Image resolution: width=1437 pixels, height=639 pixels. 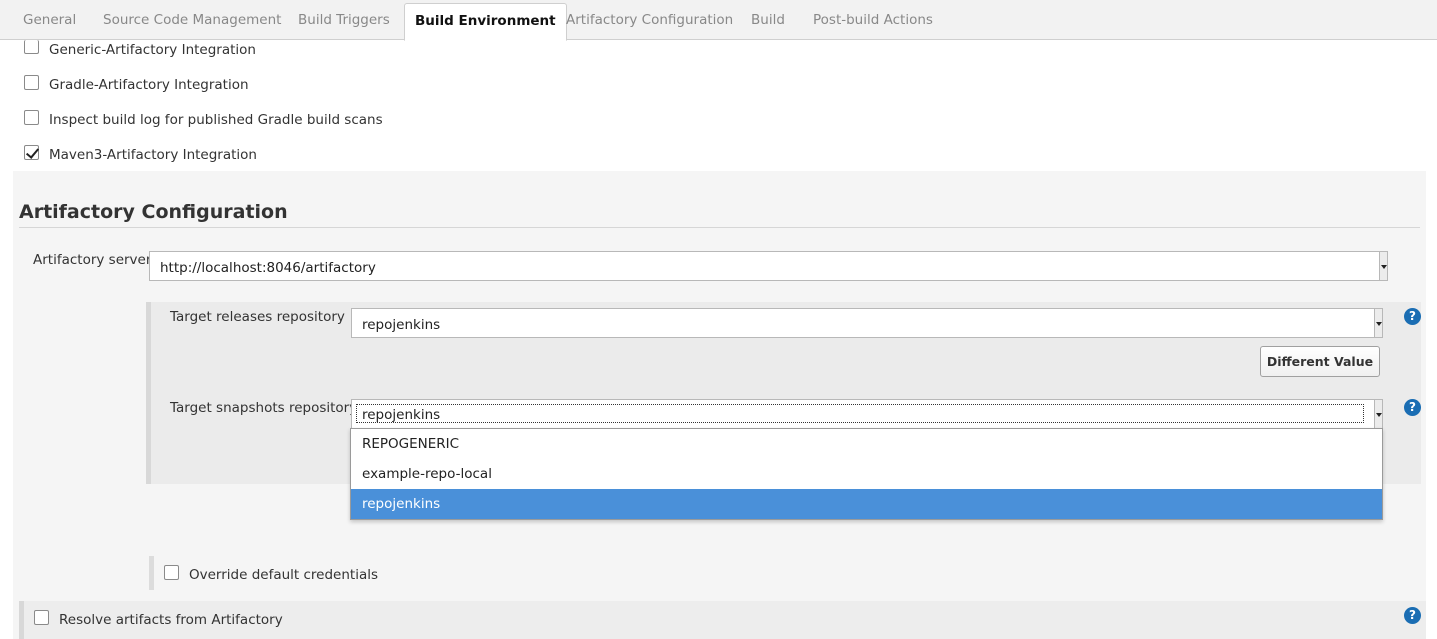 I want to click on artifactory-server-label: Artifactory server, so click(x=92, y=260).